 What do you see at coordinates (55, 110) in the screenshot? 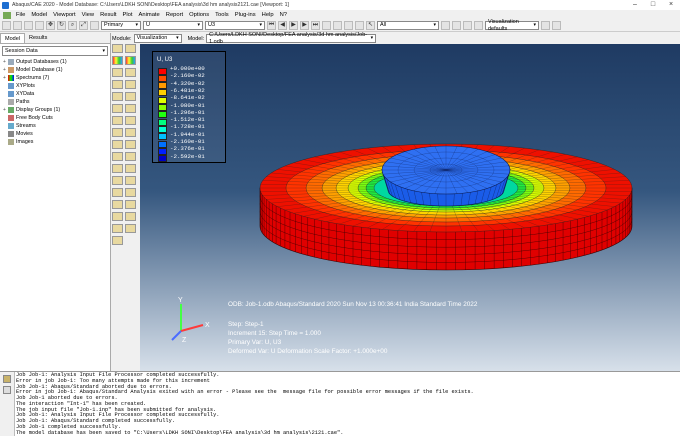
I see `tree-item-display-groups: +Display Groups (1)` at bounding box center [55, 110].